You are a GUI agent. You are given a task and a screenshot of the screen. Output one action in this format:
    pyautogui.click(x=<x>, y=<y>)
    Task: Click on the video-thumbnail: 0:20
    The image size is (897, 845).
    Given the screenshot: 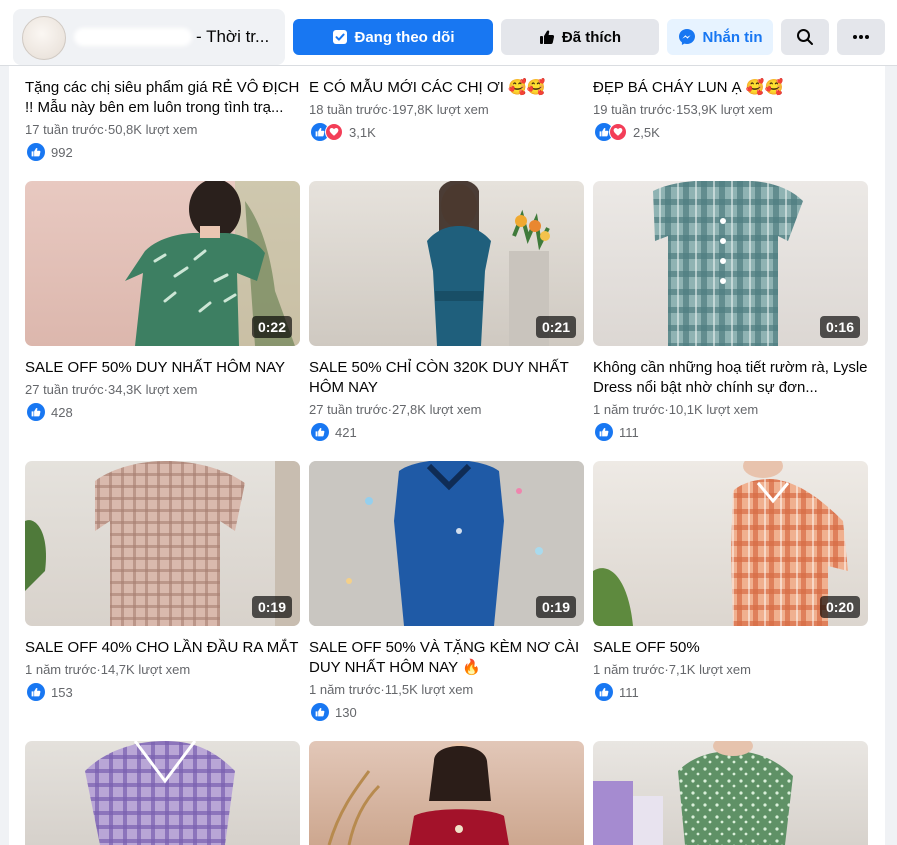 What is the action you would take?
    pyautogui.click(x=730, y=543)
    